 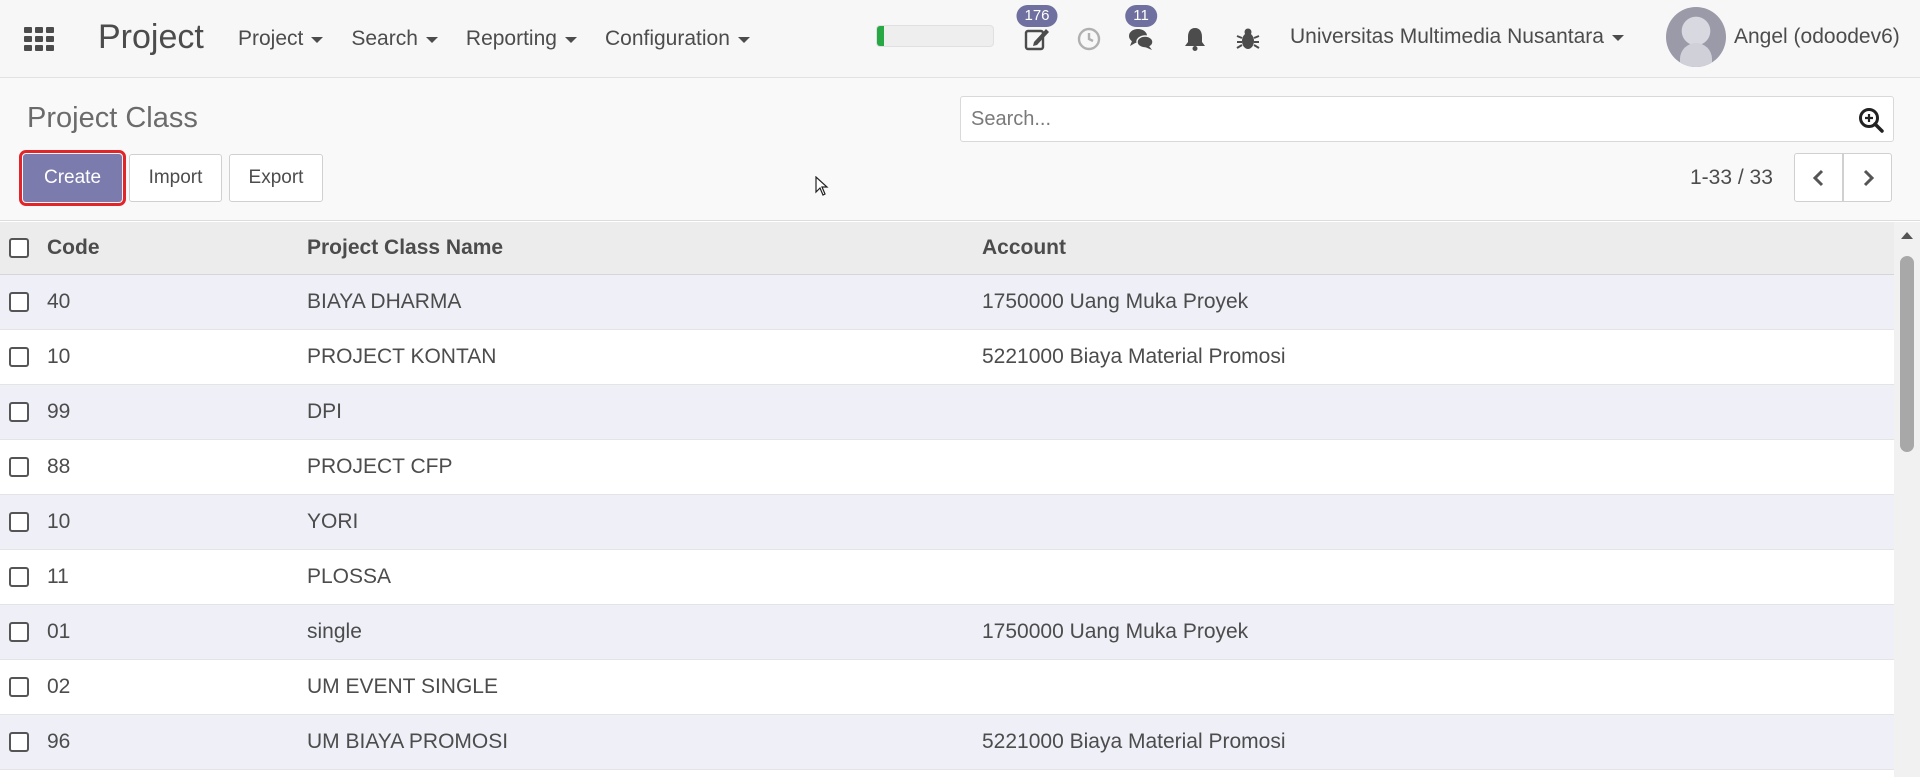 I want to click on cell-code: 88, so click(x=59, y=466).